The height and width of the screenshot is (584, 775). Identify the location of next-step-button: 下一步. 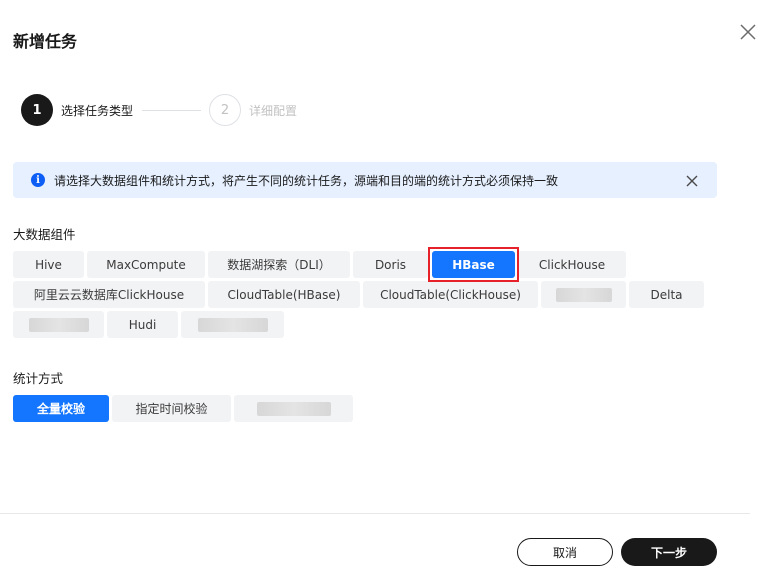
(669, 552).